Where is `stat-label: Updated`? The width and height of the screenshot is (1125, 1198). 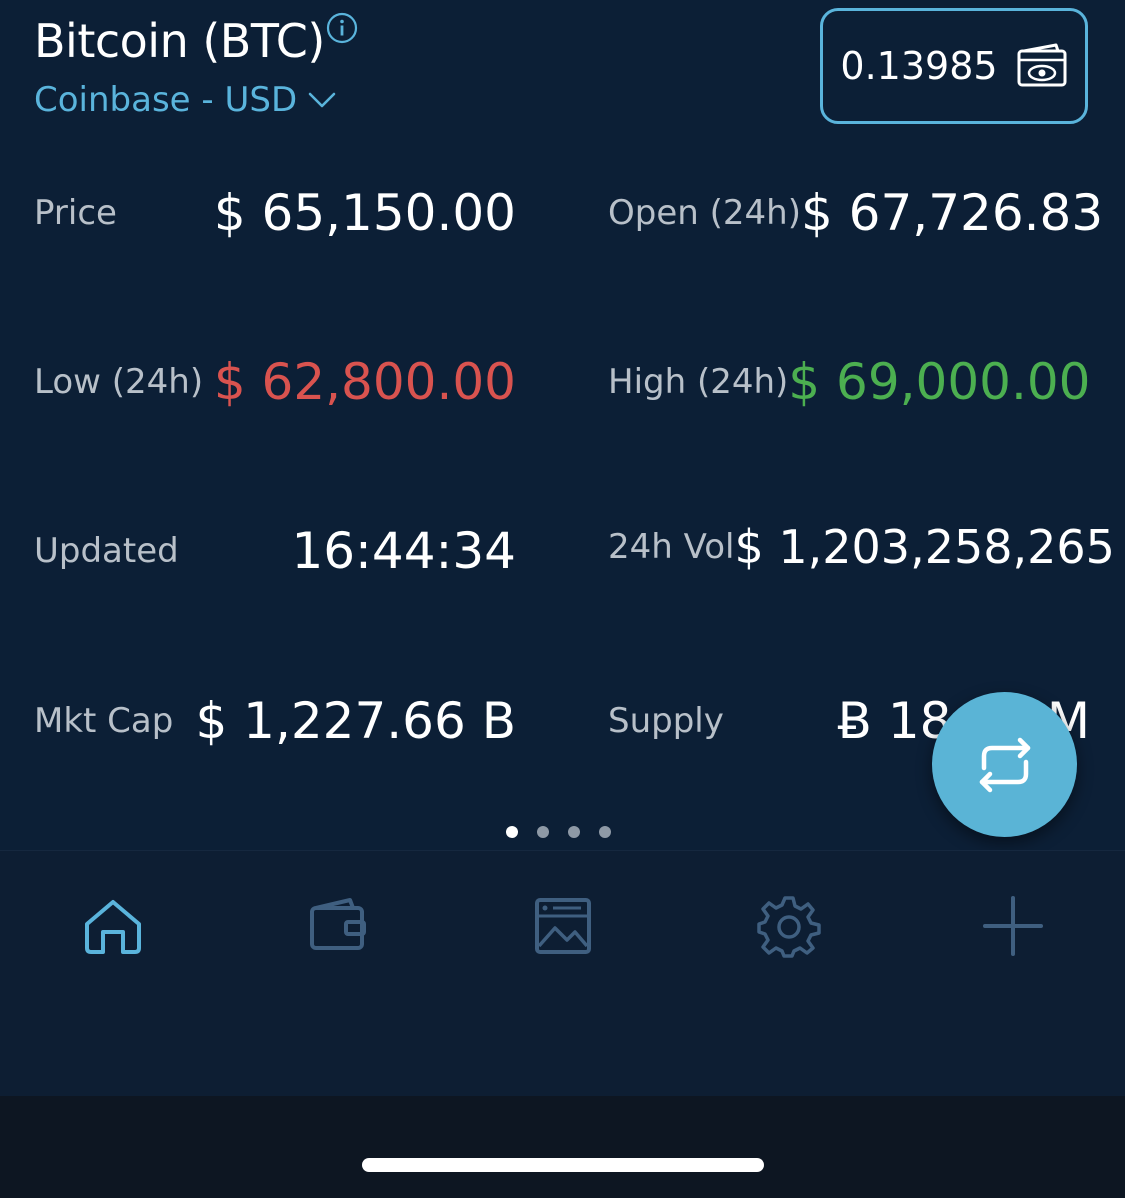
stat-label: Updated is located at coordinates (106, 551).